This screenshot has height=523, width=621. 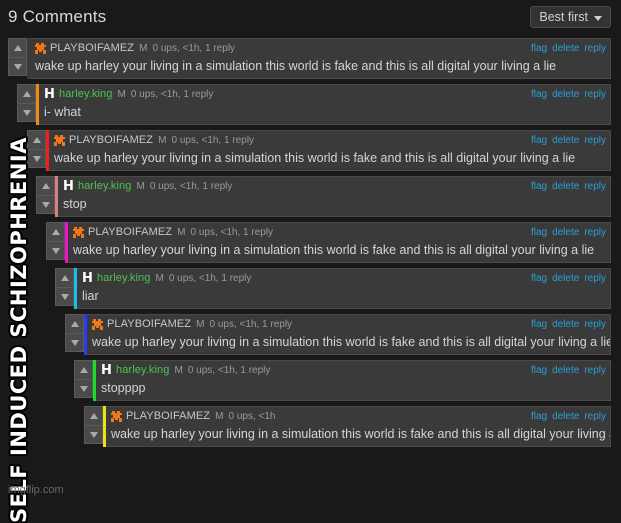 What do you see at coordinates (598, 18) in the screenshot?
I see `chevron-down-icon` at bounding box center [598, 18].